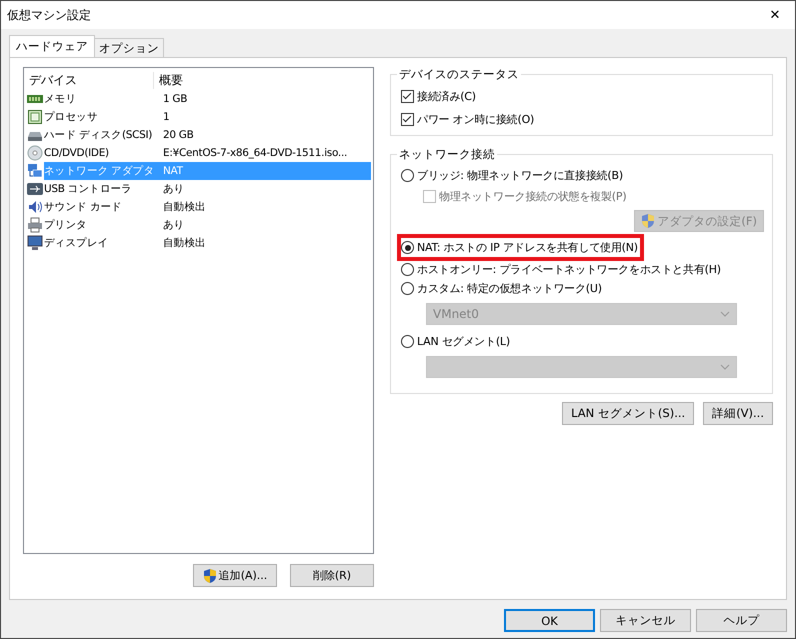 This screenshot has width=796, height=639. Describe the element at coordinates (332, 575) in the screenshot. I see `remove-button: 削除(R)` at that location.